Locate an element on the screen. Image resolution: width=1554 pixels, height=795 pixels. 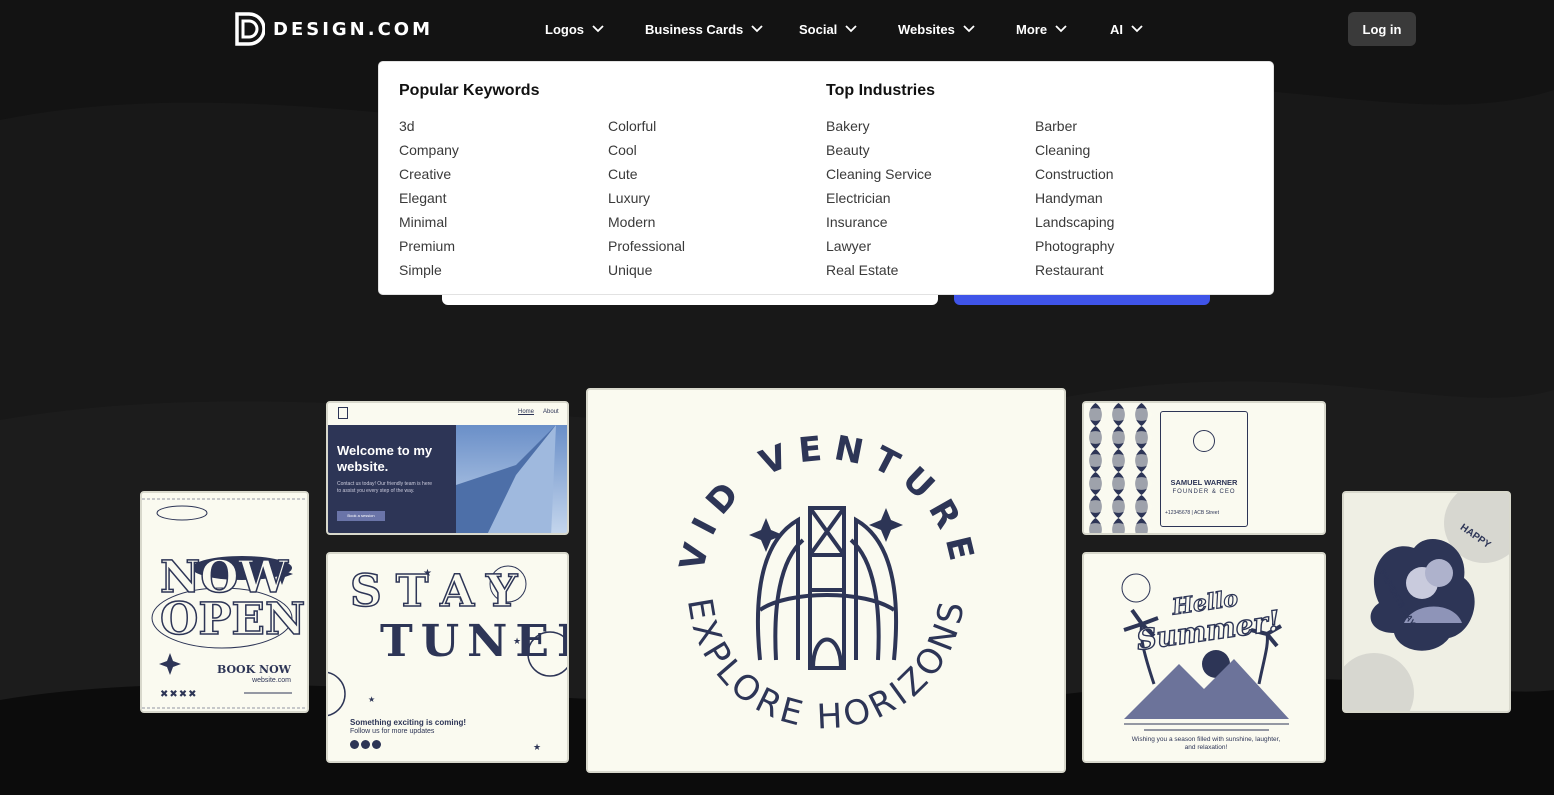
keyword-link: Premium is located at coordinates (429, 246).